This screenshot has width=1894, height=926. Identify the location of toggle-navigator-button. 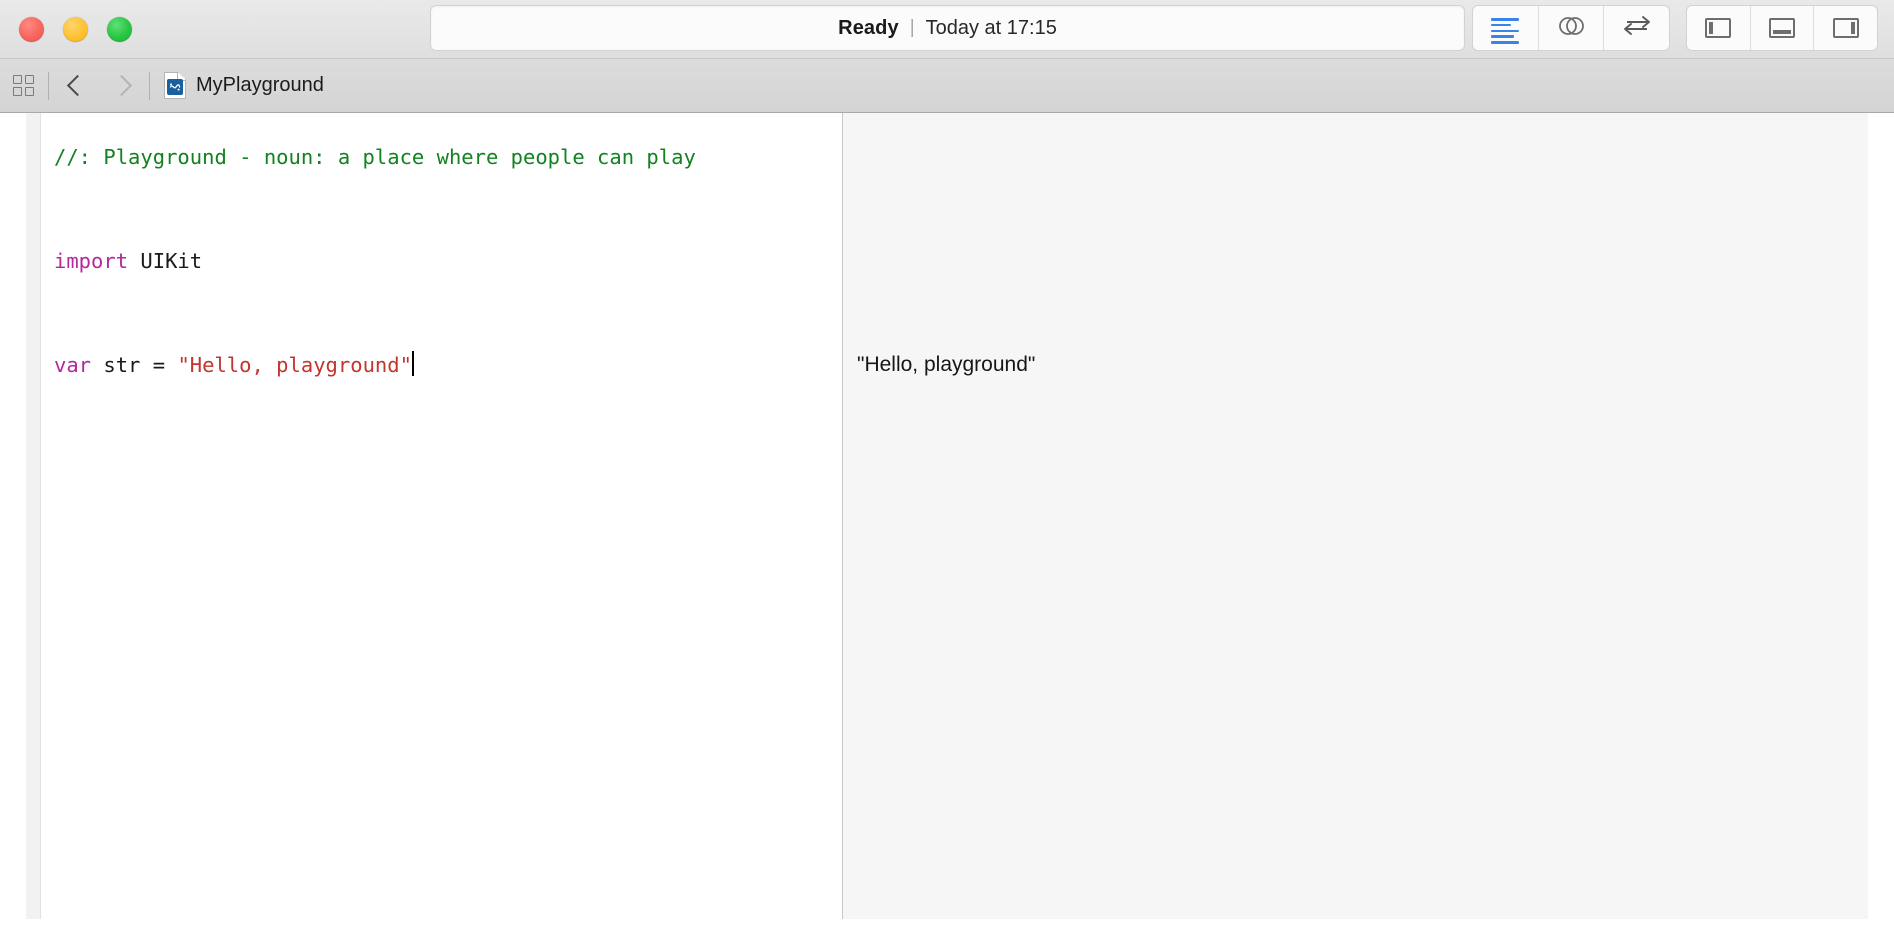
(1719, 28).